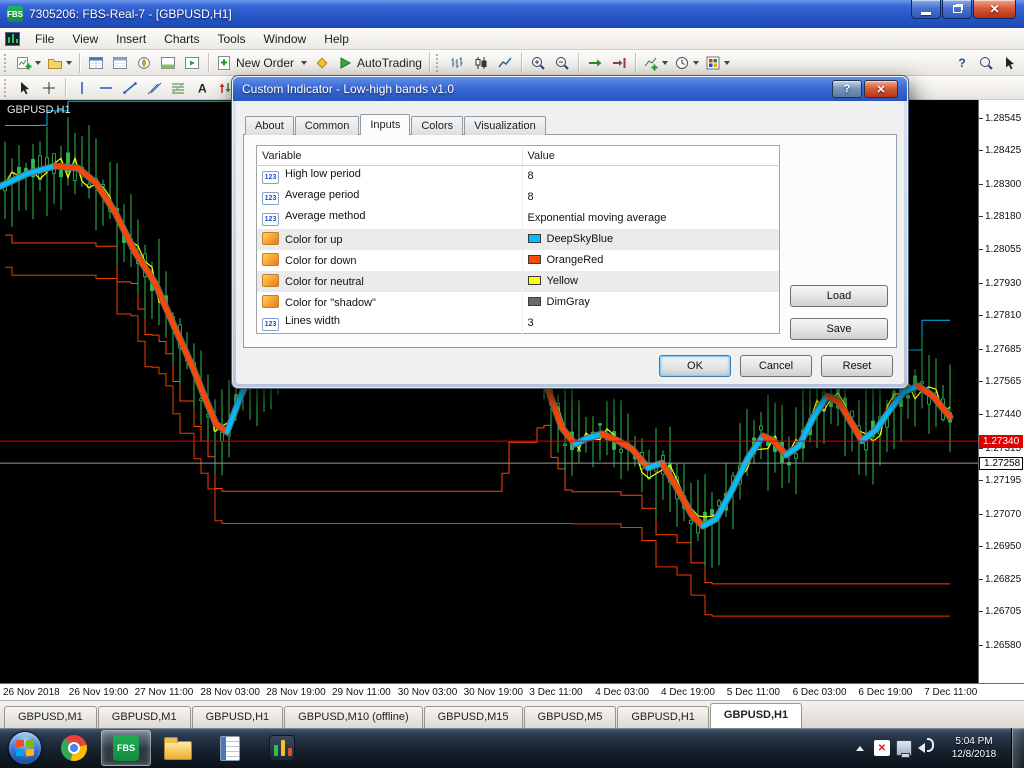 The height and width of the screenshot is (768, 1024). What do you see at coordinates (131, 39) in the screenshot?
I see `menu-insert: Insert` at bounding box center [131, 39].